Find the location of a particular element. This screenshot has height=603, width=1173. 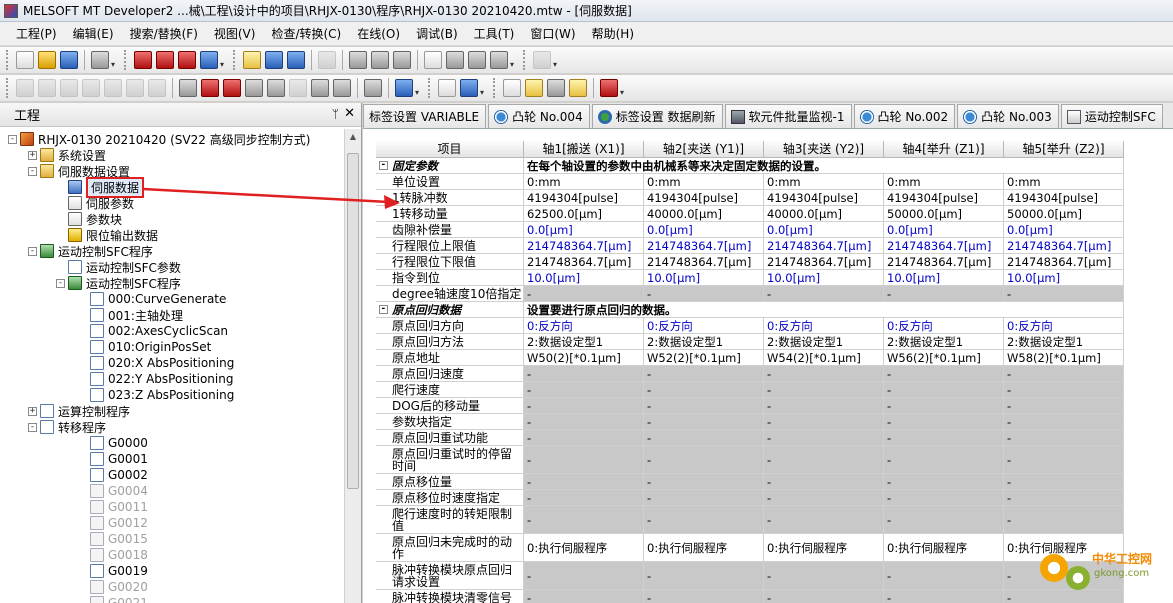

grid-cell: 0:反方向 is located at coordinates (704, 326).